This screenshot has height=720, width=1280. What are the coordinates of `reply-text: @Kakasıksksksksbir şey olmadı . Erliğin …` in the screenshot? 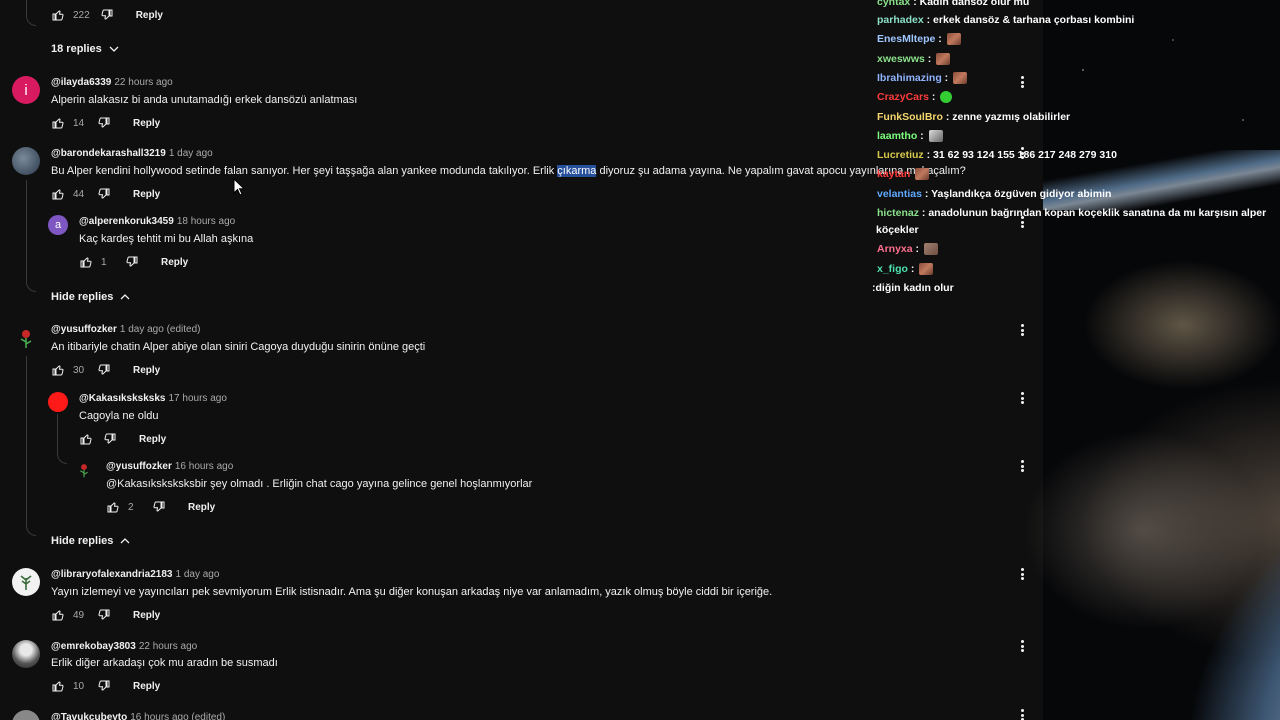 It's located at (319, 484).